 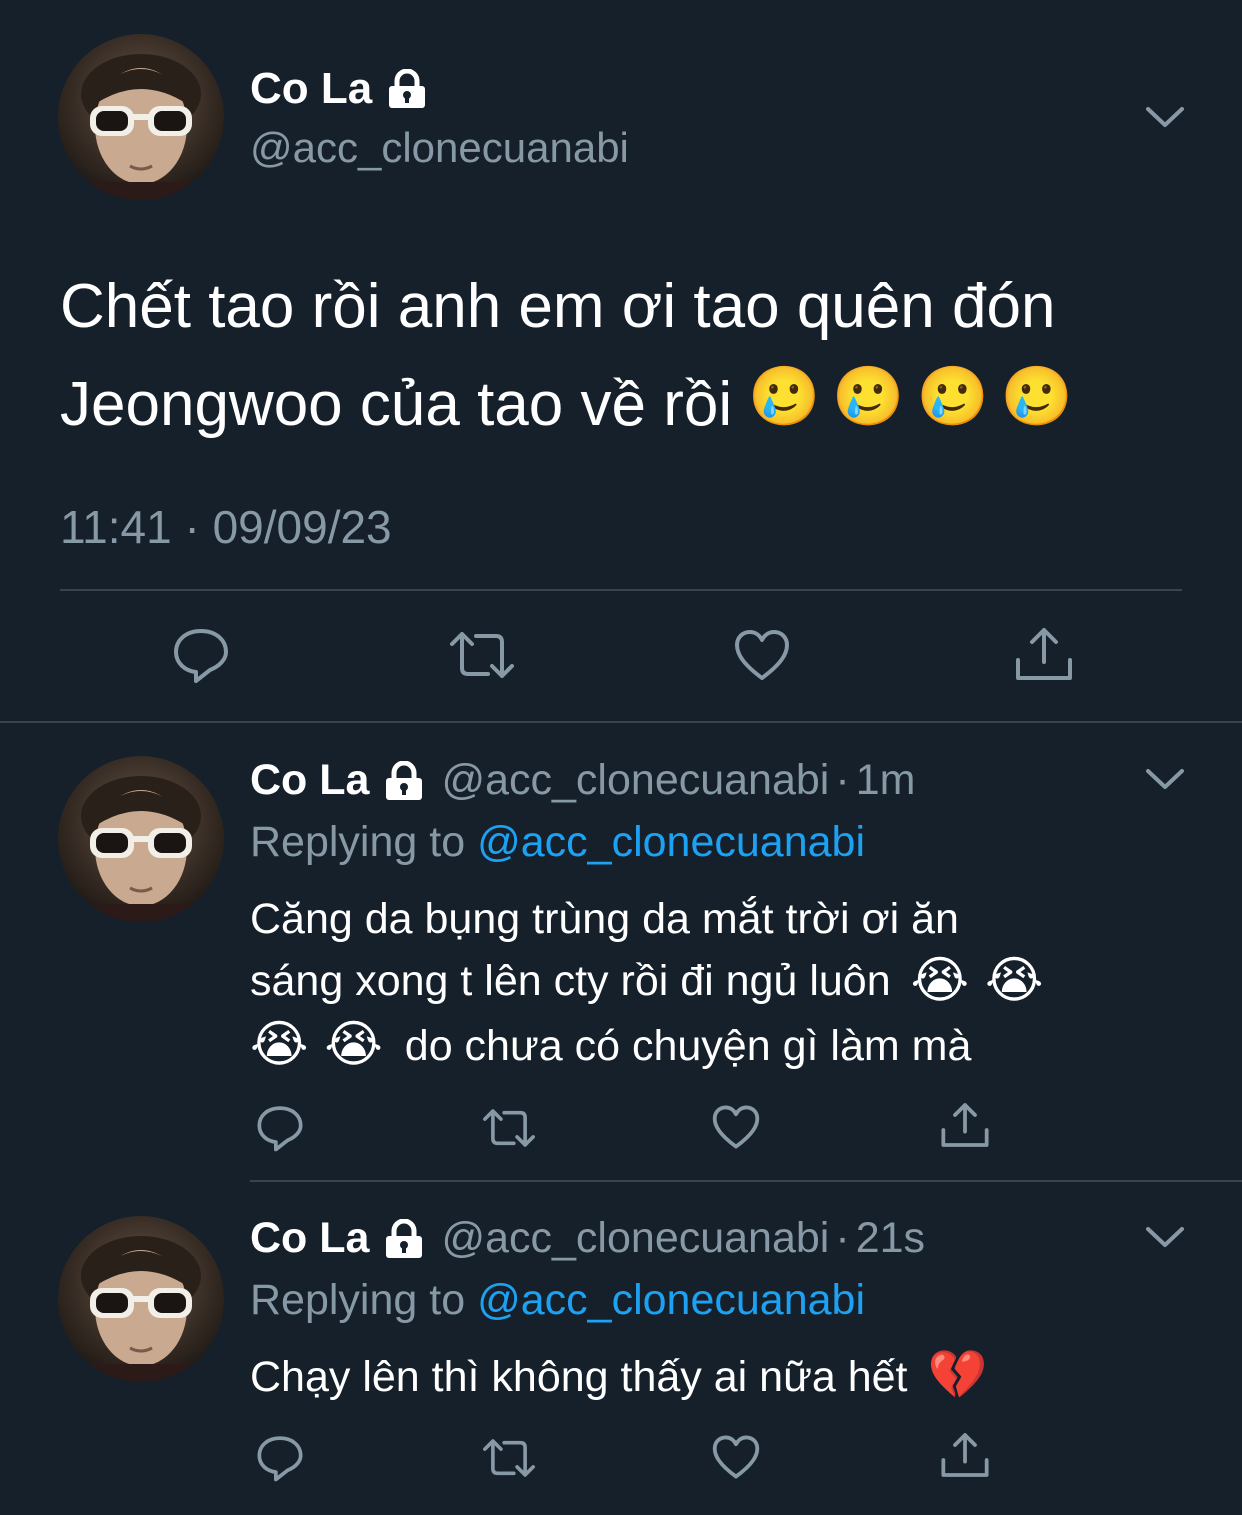 What do you see at coordinates (890, 1238) in the screenshot?
I see `reply-time: 21s` at bounding box center [890, 1238].